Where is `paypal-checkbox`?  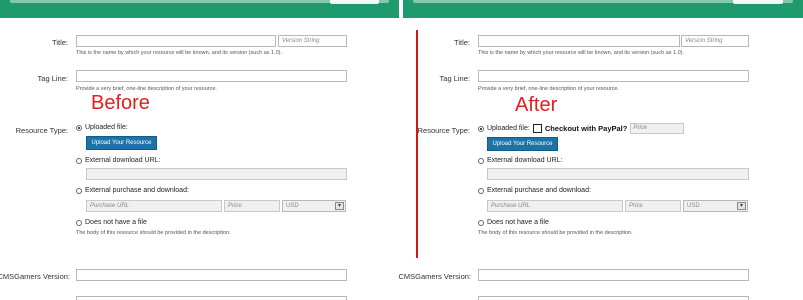
paypal-checkbox is located at coordinates (537, 128).